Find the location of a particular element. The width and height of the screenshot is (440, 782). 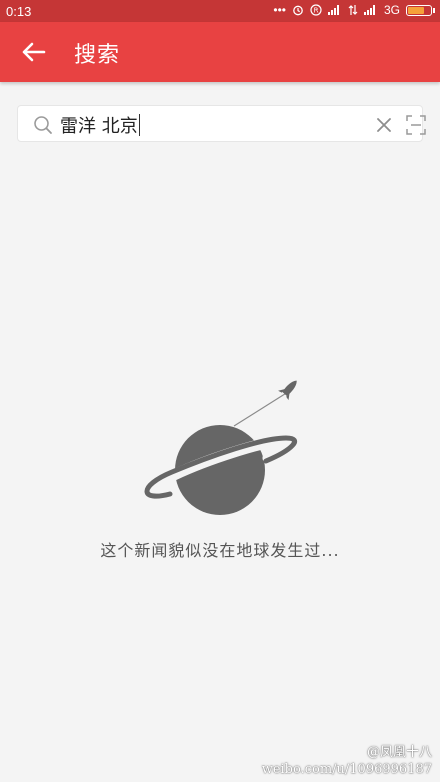

app-bar: 搜索 is located at coordinates (220, 52).